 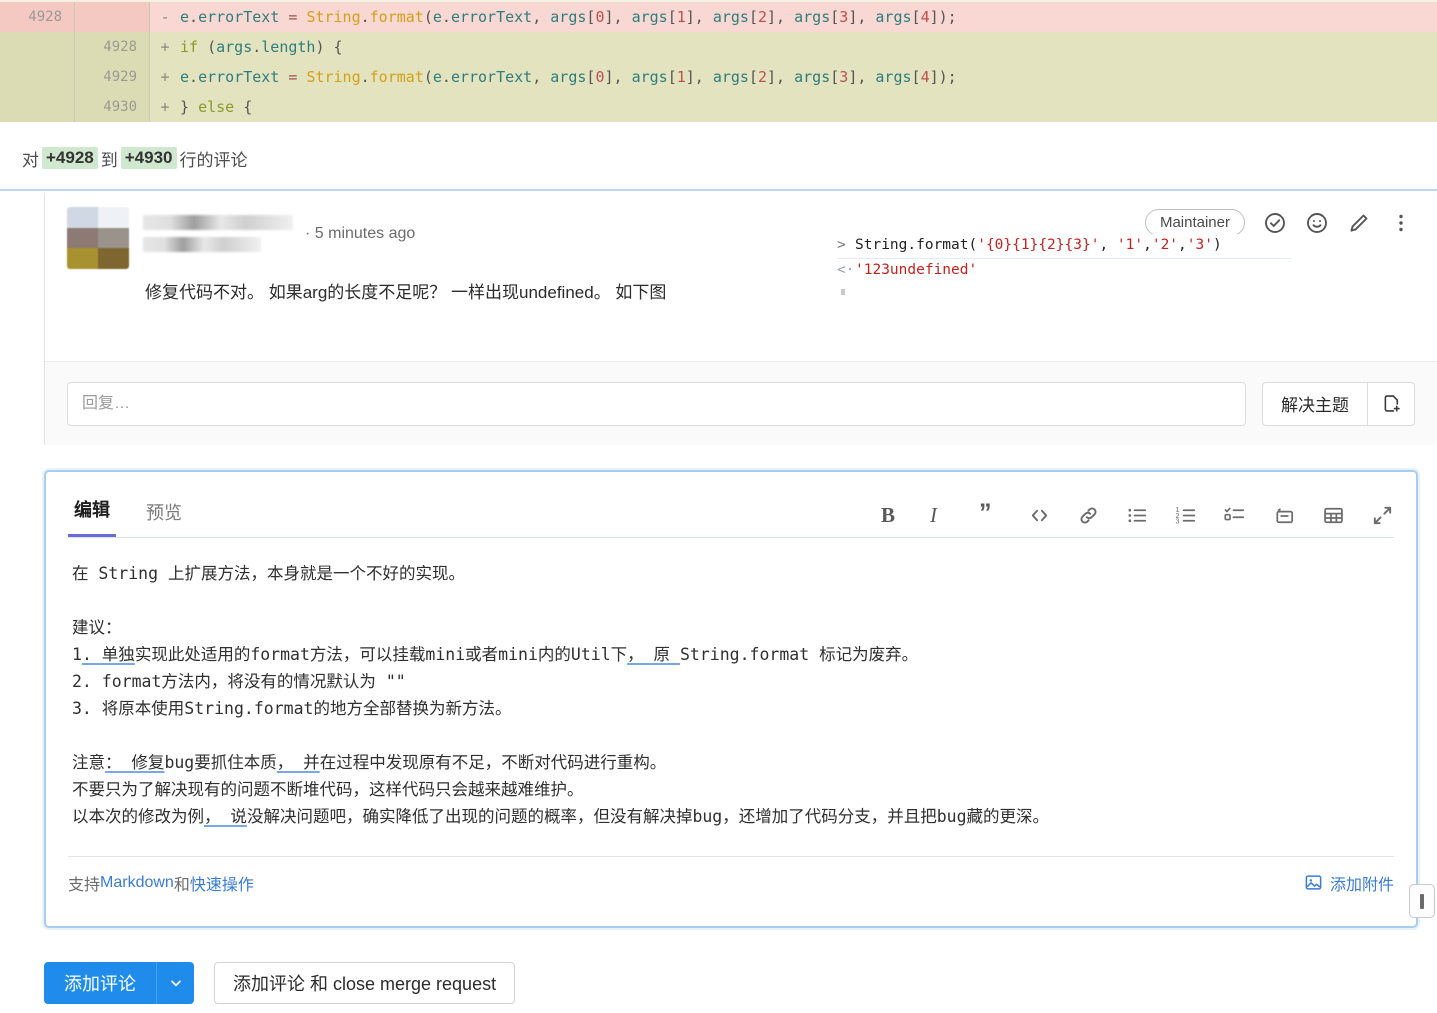 I want to click on tab-preview: 预览, so click(x=164, y=518).